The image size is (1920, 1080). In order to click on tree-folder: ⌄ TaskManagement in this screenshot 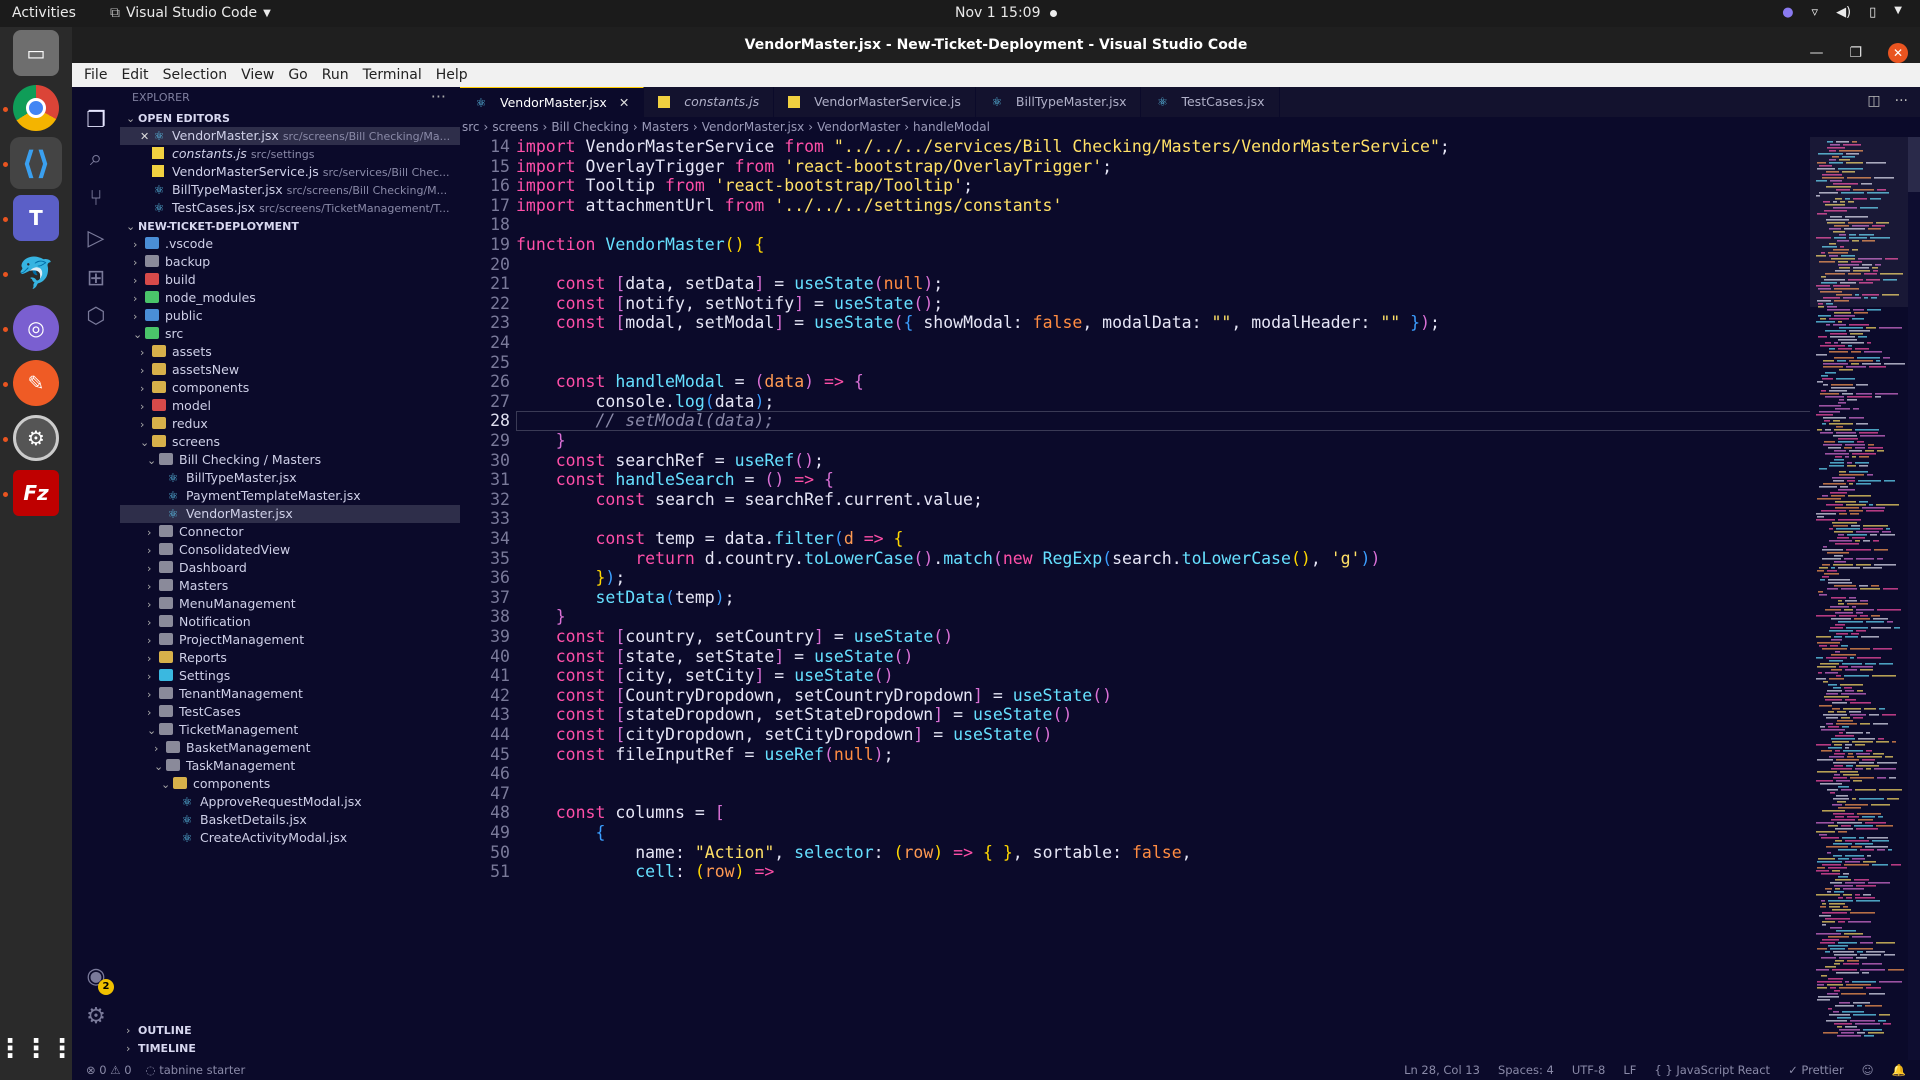, I will do `click(290, 766)`.